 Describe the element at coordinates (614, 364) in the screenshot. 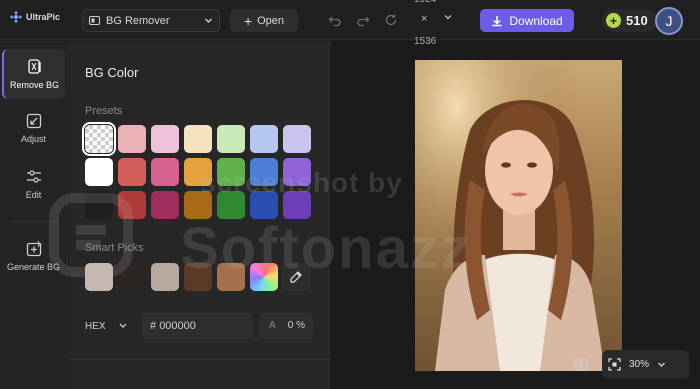

I see `fit-screen-icon` at that location.